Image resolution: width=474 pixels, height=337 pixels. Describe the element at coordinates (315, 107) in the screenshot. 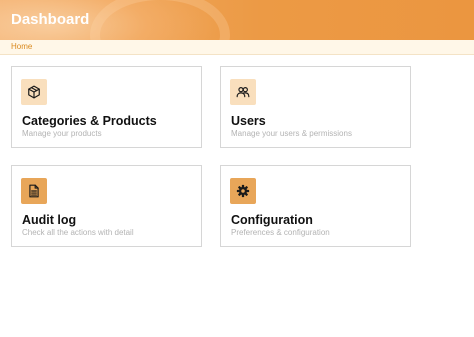

I see `card-users: Users Manage your users & permissions` at that location.